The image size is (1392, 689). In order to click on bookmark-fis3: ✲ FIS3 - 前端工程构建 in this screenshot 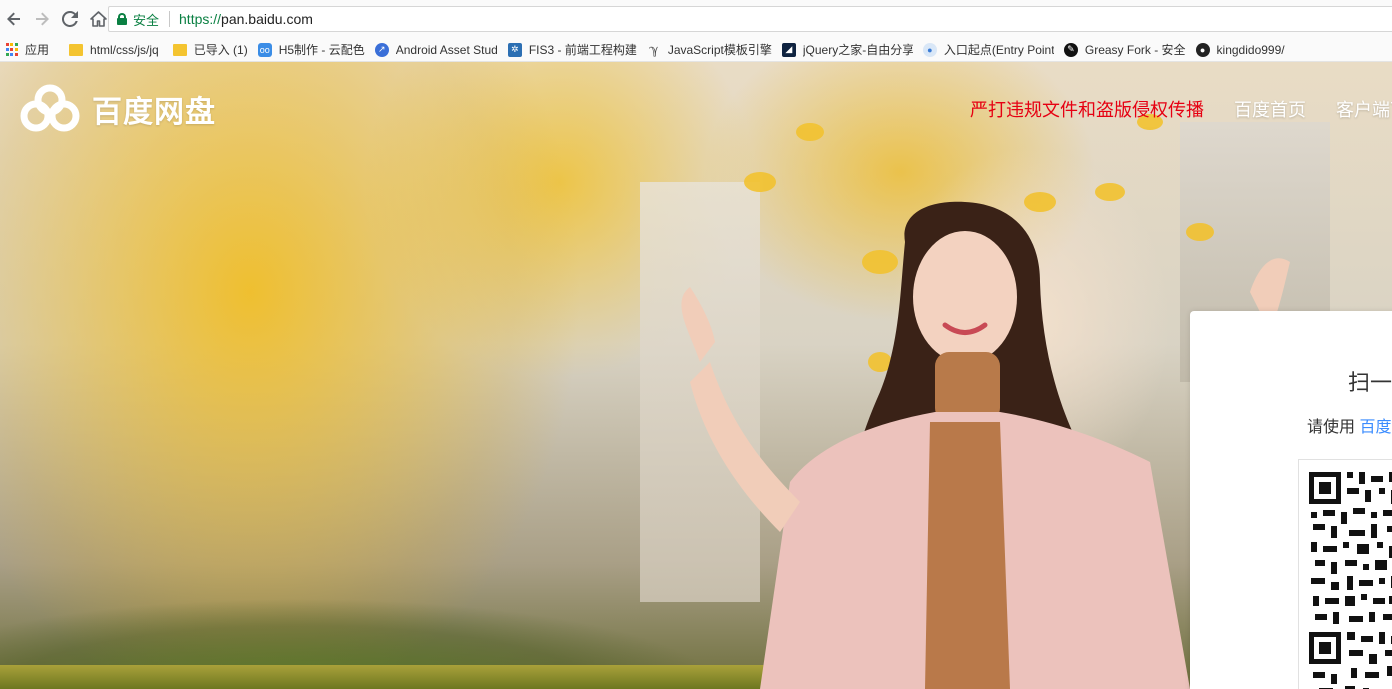, I will do `click(572, 49)`.